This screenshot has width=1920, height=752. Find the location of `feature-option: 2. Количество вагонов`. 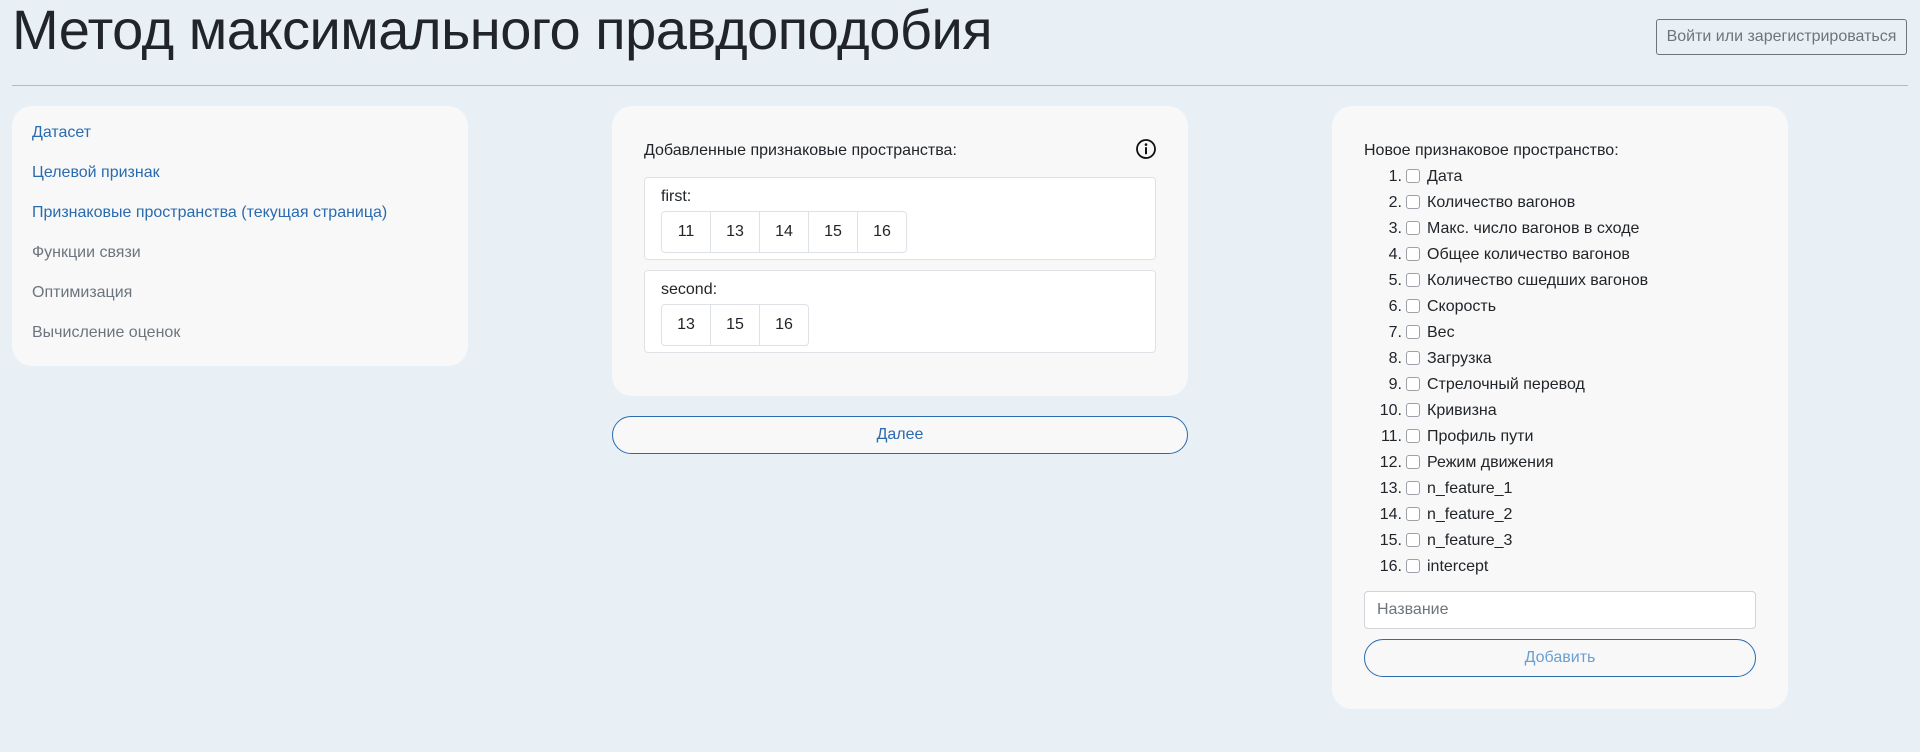

feature-option: 2. Количество вагонов is located at coordinates (1506, 203).